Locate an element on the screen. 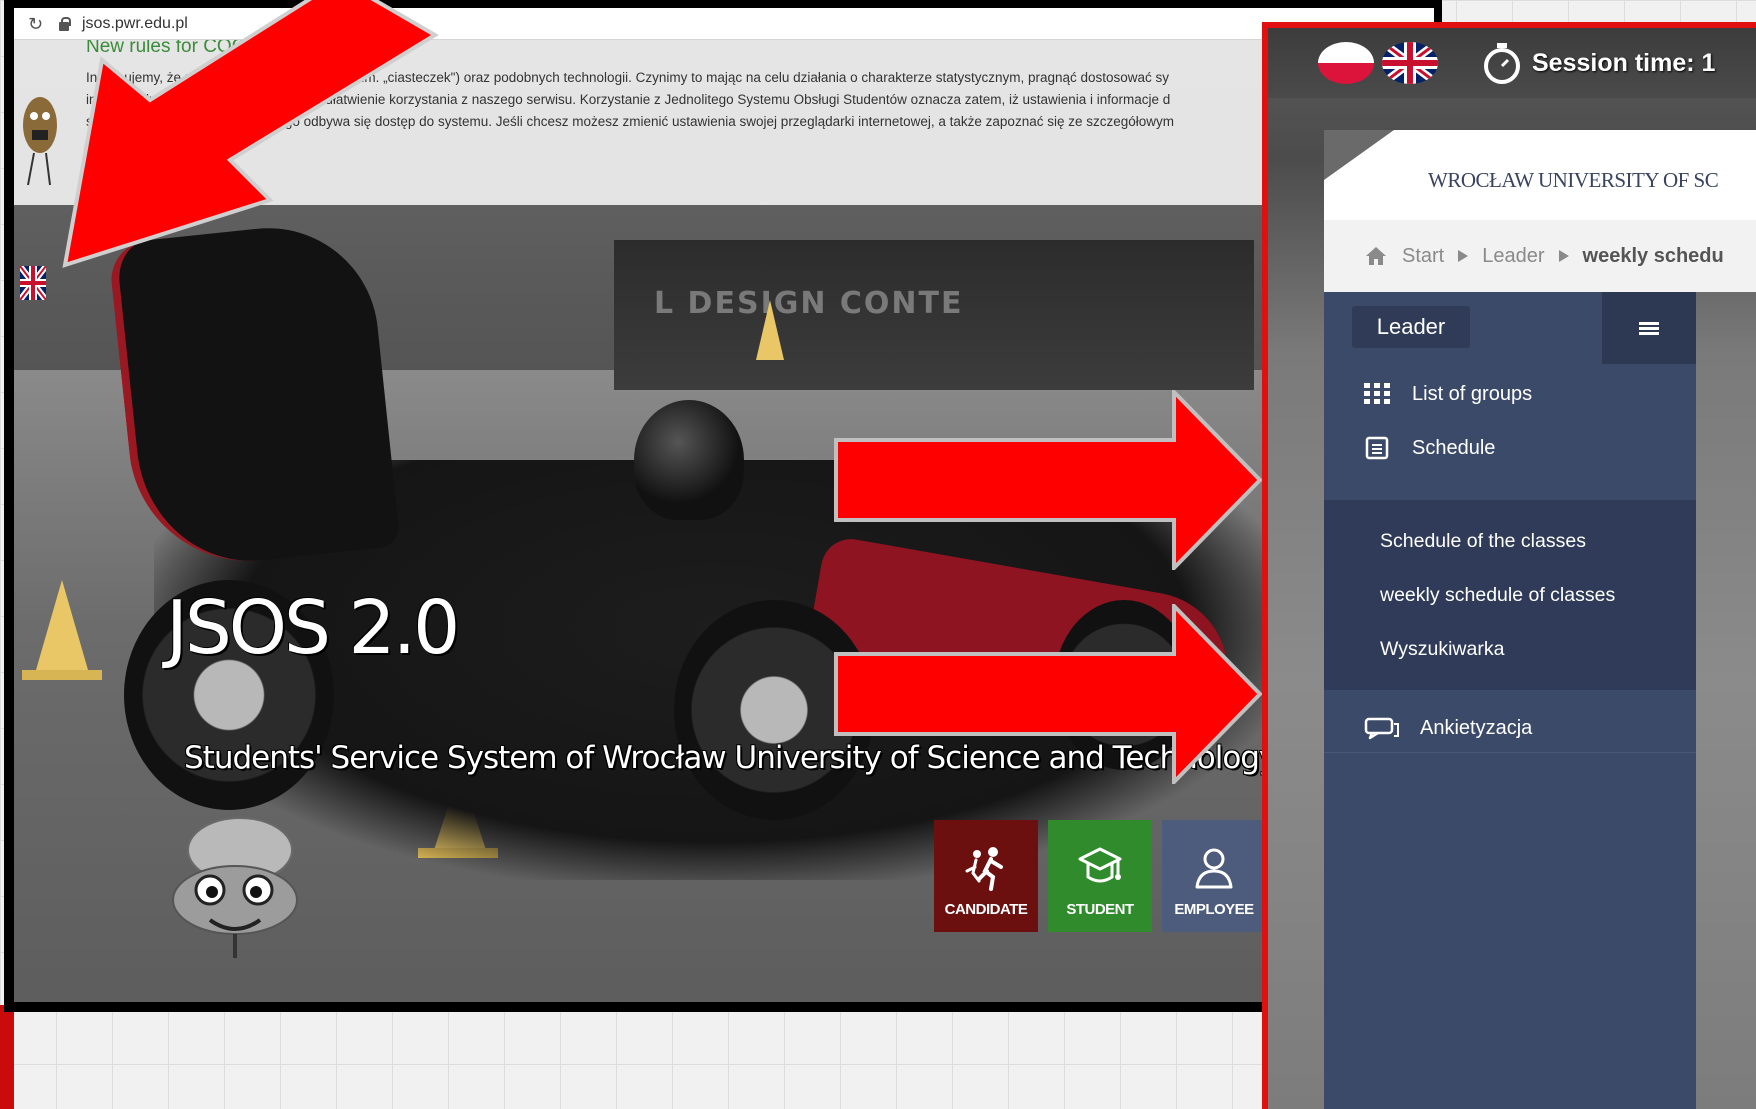  running-people-icon is located at coordinates (984, 869).